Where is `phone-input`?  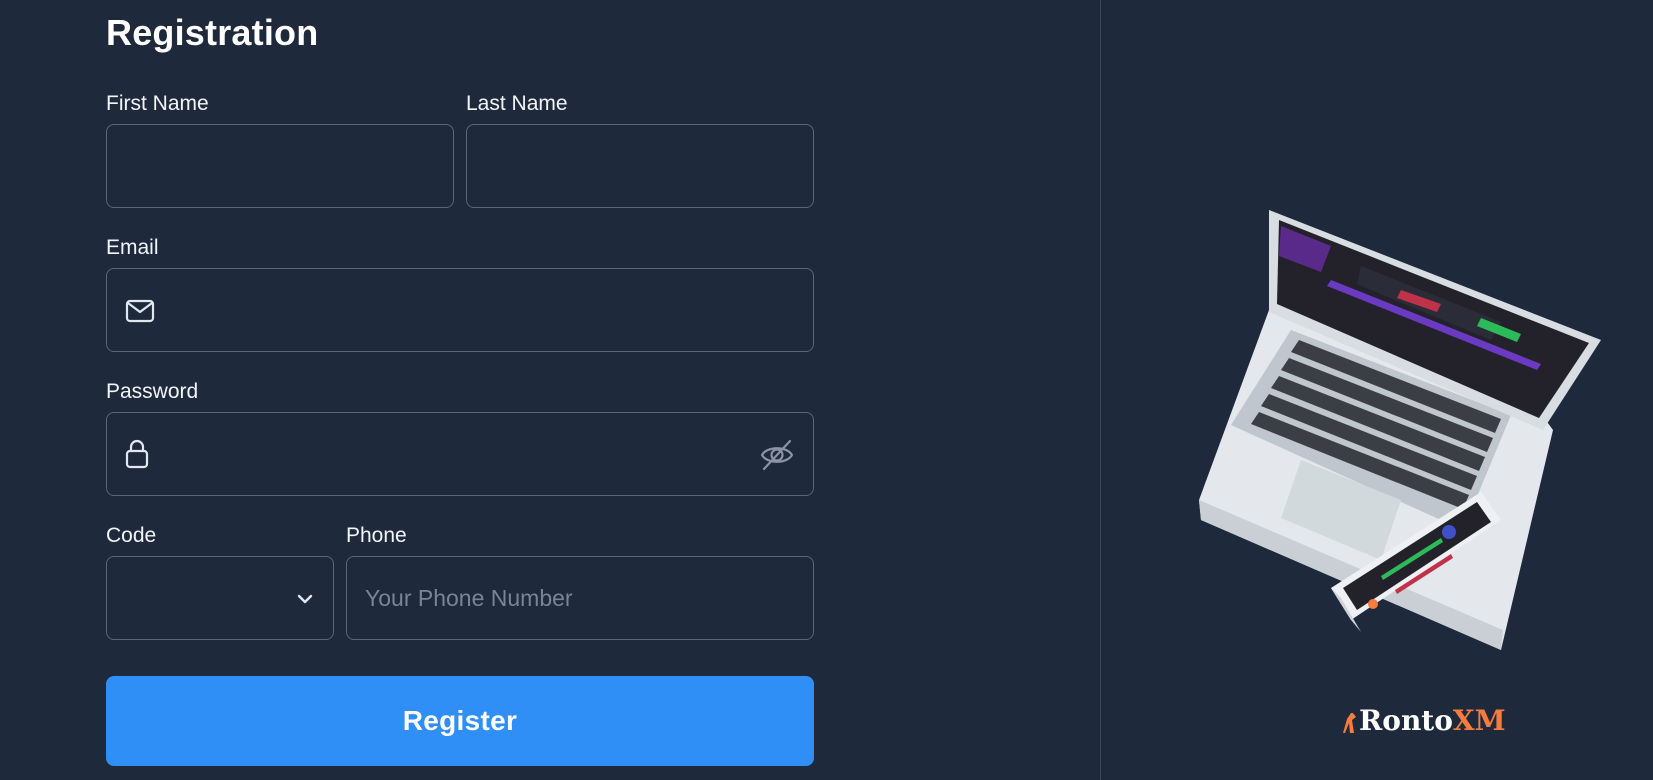
phone-input is located at coordinates (580, 598).